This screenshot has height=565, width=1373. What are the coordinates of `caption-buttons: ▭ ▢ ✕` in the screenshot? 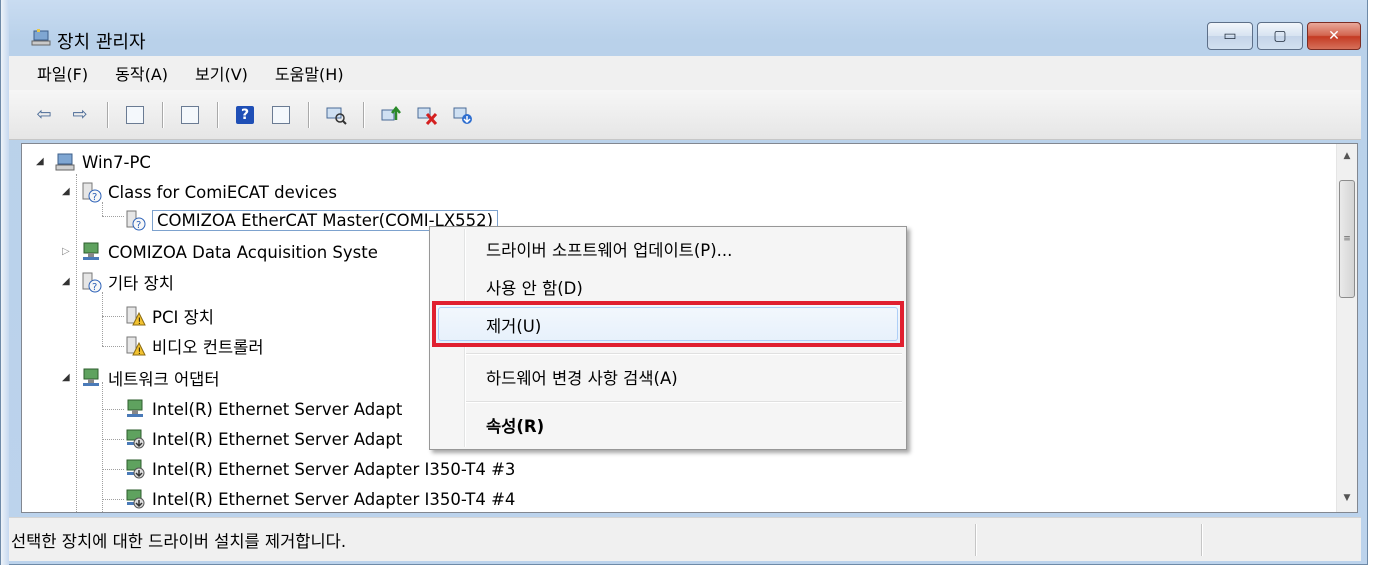 It's located at (1284, 36).